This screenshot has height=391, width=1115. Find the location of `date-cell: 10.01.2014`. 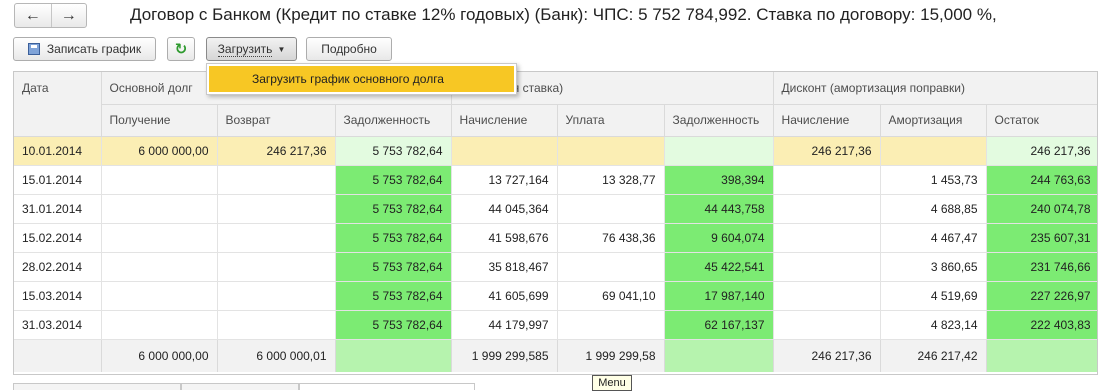

date-cell: 10.01.2014 is located at coordinates (58, 151).